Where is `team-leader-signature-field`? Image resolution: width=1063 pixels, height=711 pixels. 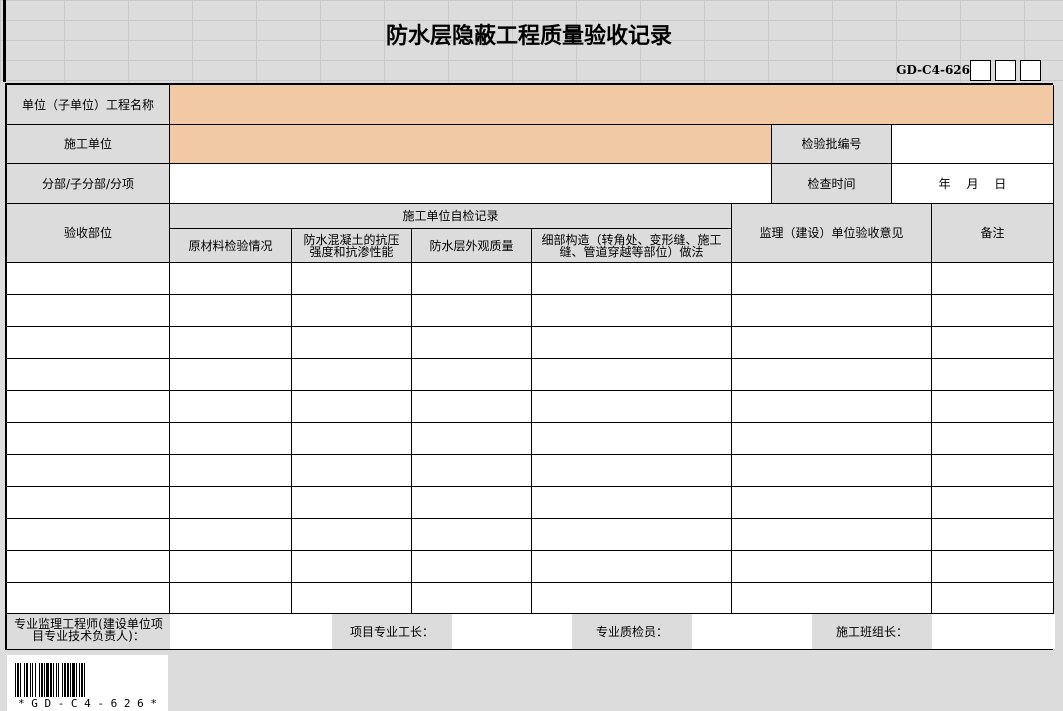 team-leader-signature-field is located at coordinates (993, 631).